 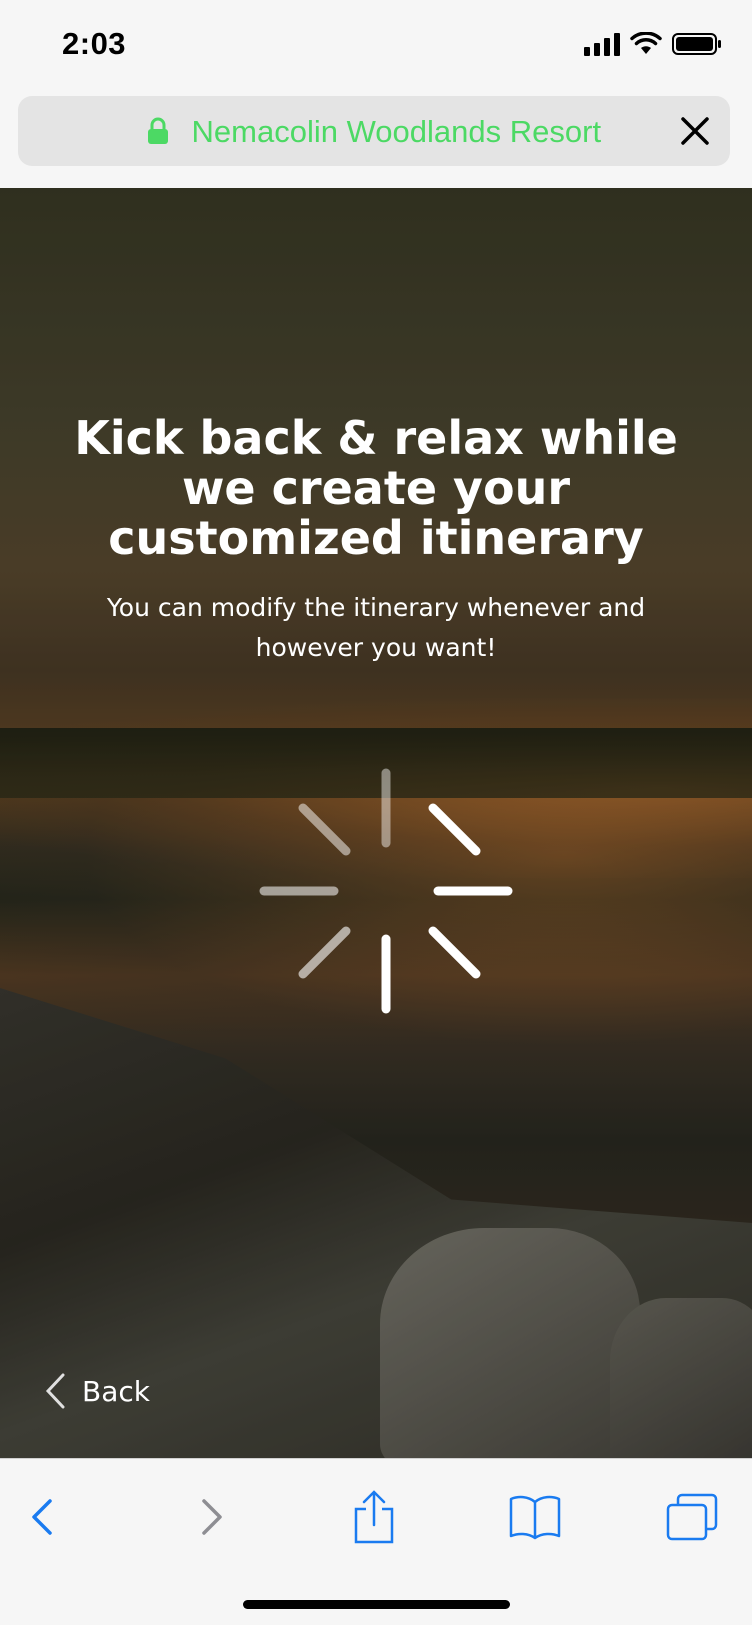 What do you see at coordinates (376, 1604) in the screenshot?
I see `home-indicator` at bounding box center [376, 1604].